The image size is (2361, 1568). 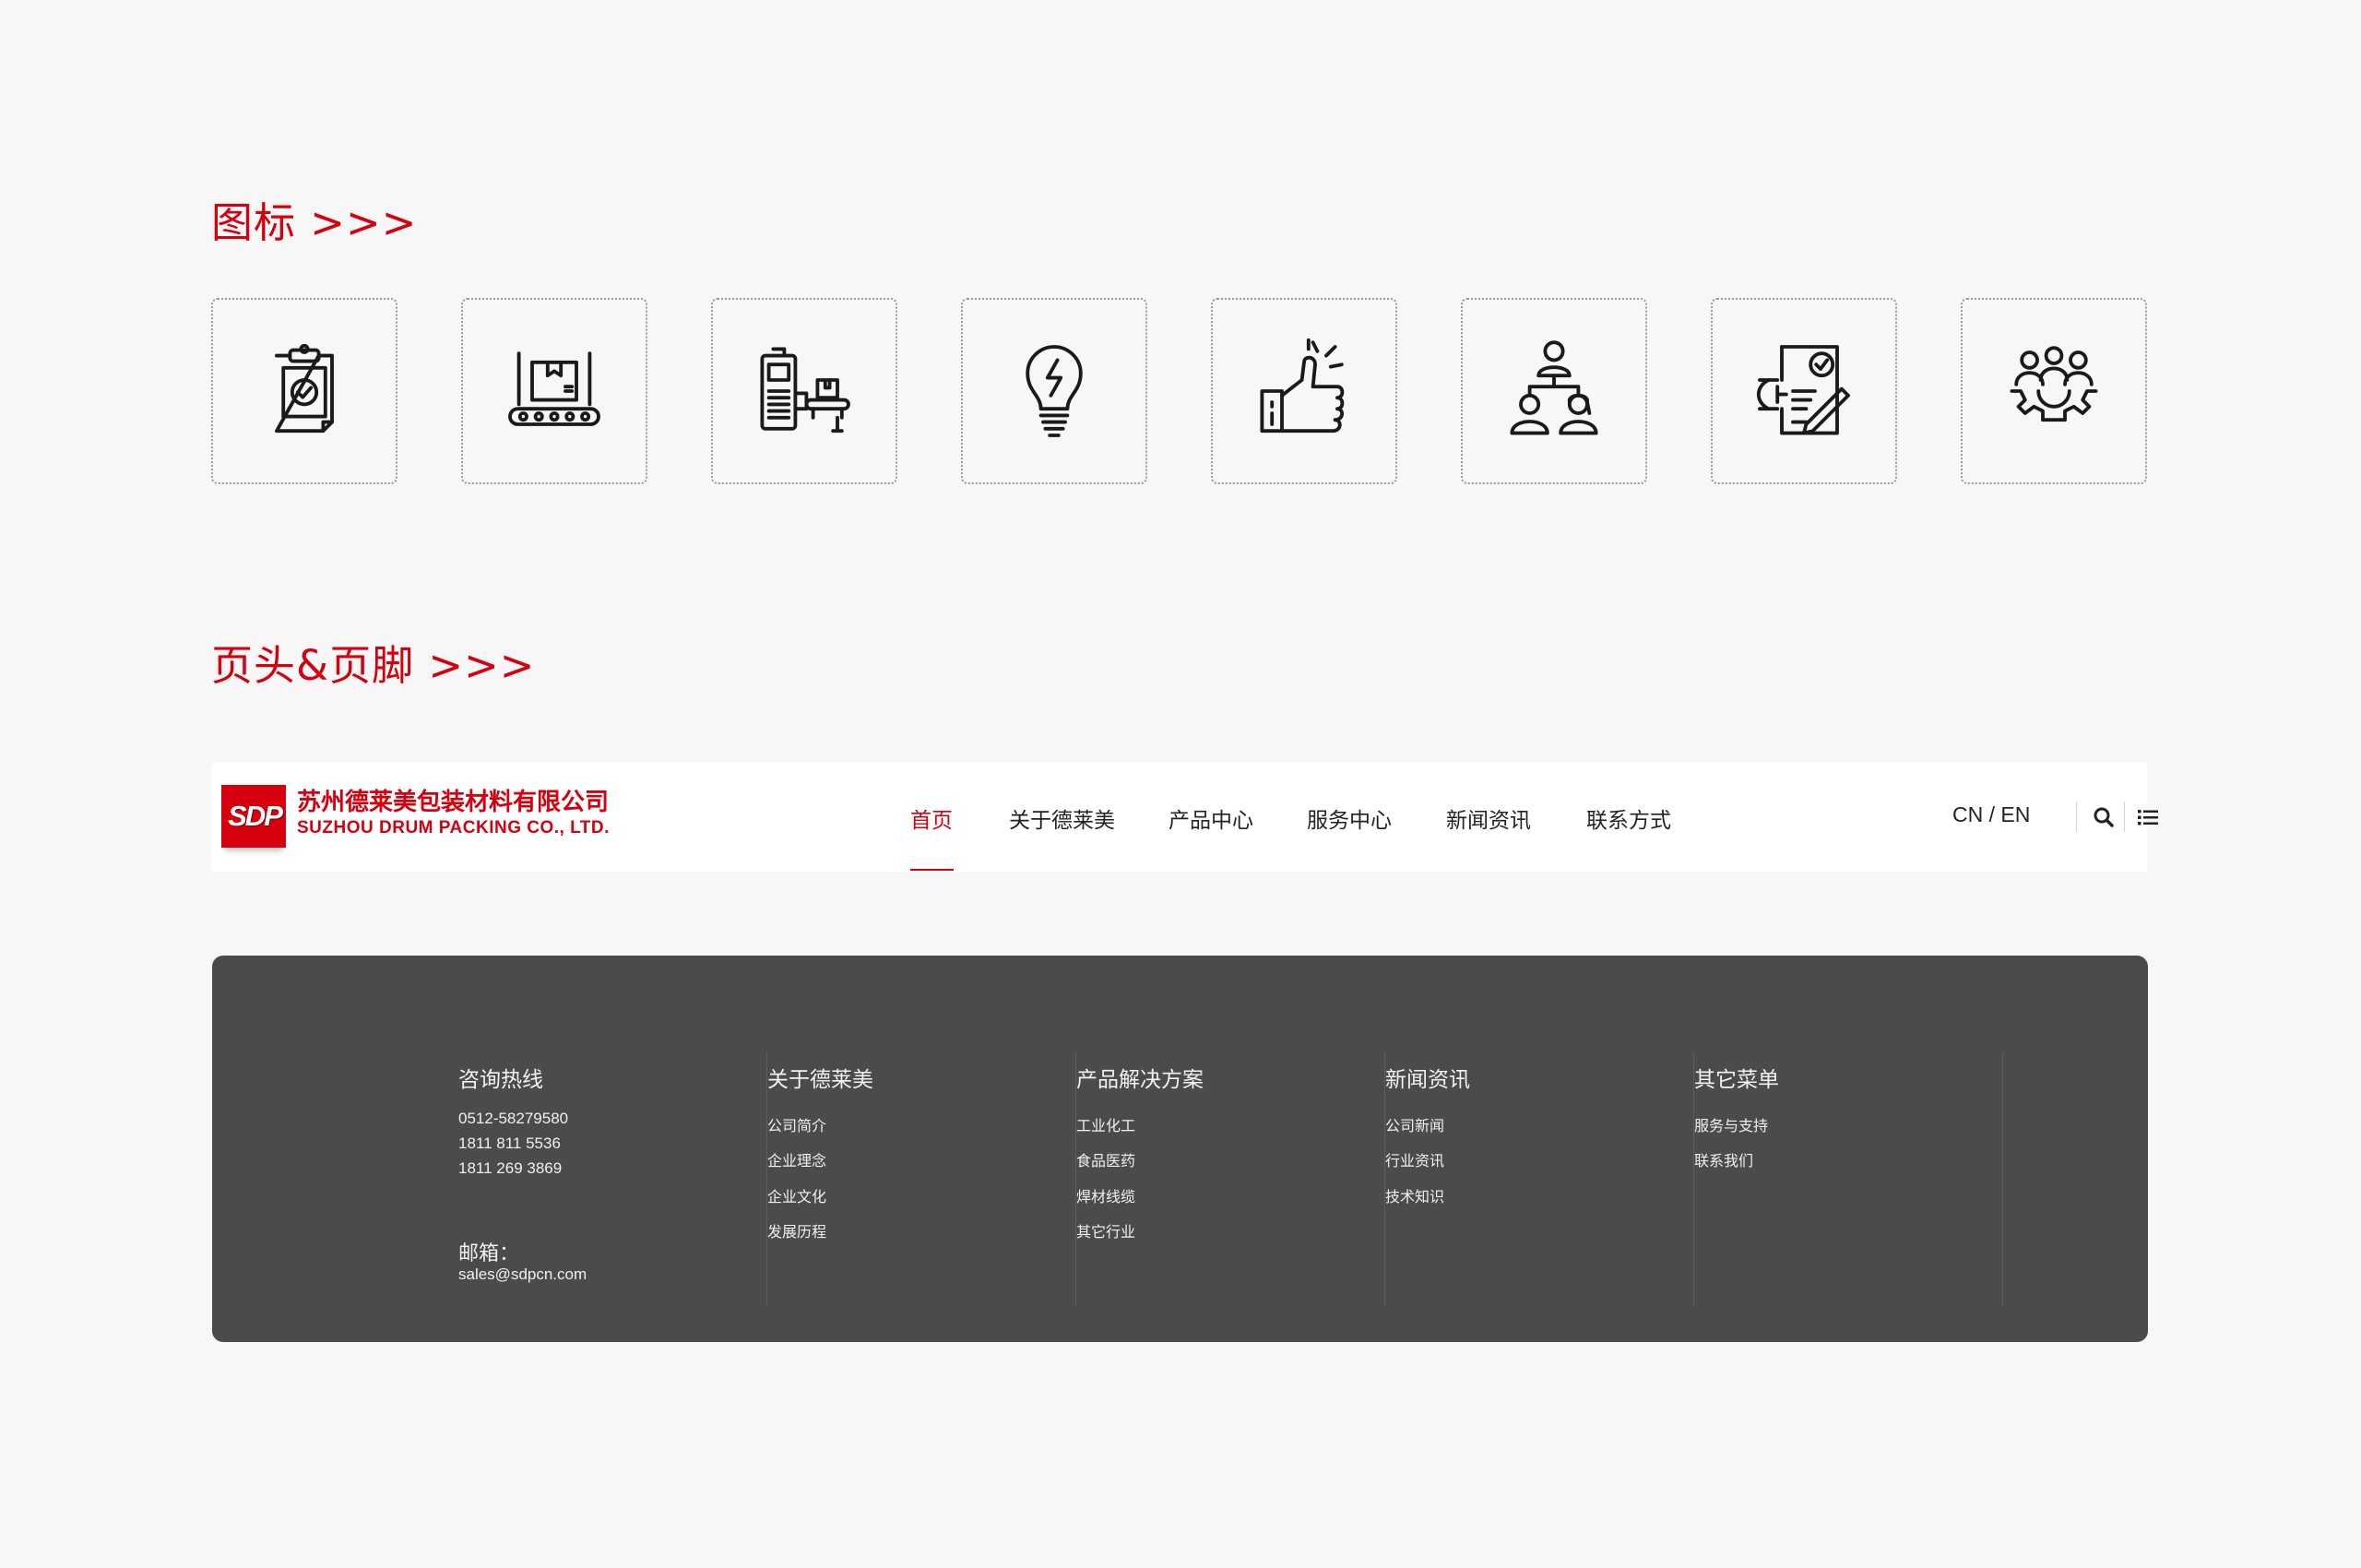 I want to click on footer-link: 工业化工, so click(x=1105, y=1124).